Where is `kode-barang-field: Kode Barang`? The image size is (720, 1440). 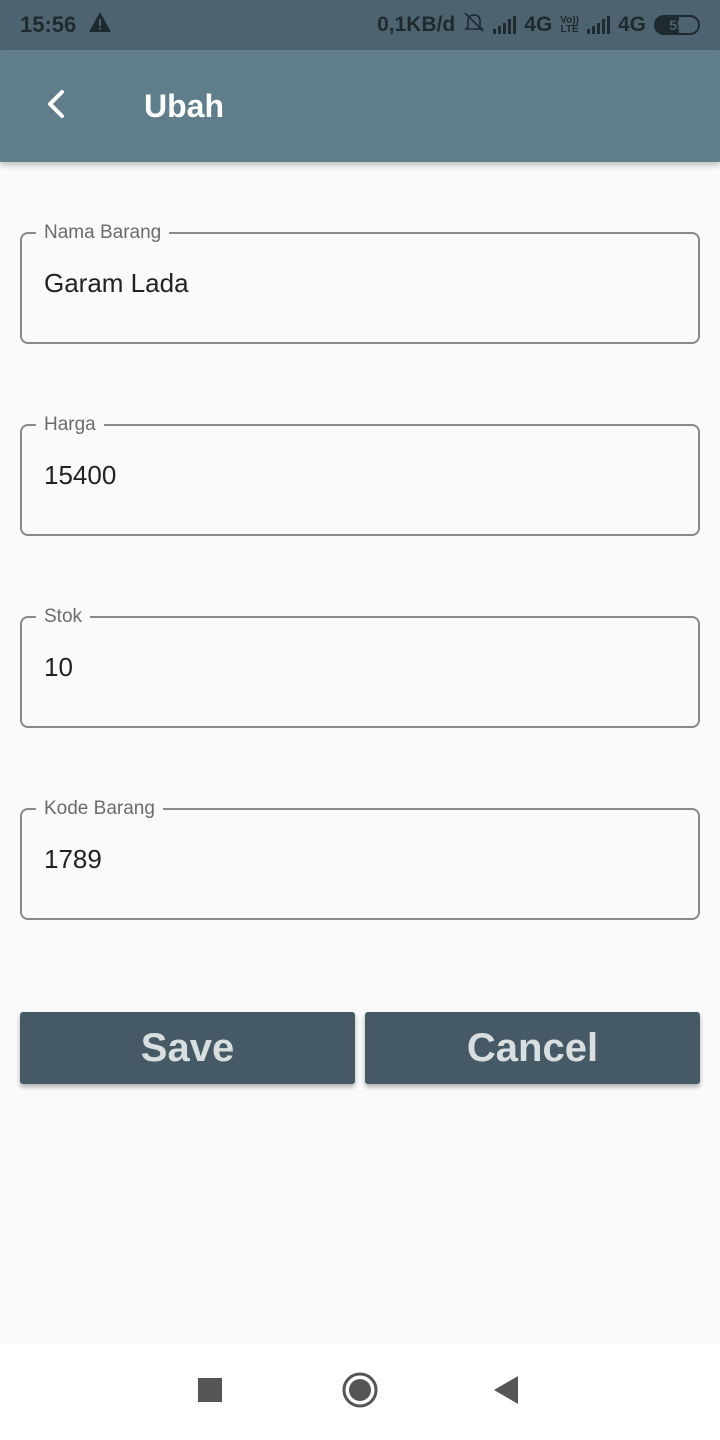
kode-barang-field: Kode Barang is located at coordinates (360, 858).